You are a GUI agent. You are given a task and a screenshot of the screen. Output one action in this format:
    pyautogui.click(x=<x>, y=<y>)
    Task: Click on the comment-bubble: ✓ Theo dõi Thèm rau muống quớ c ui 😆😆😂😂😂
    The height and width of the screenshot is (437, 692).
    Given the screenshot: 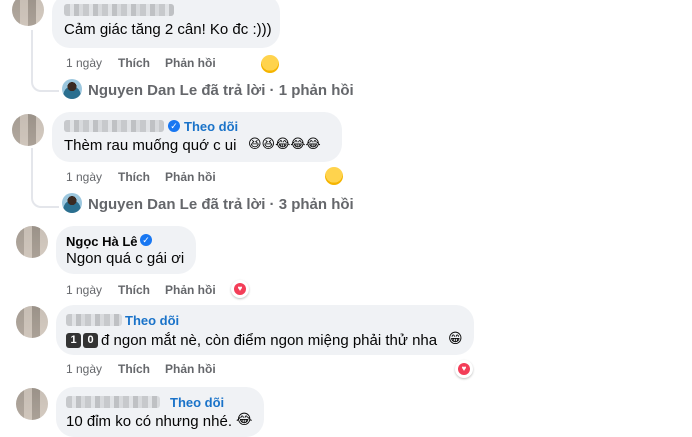 What is the action you would take?
    pyautogui.click(x=197, y=137)
    